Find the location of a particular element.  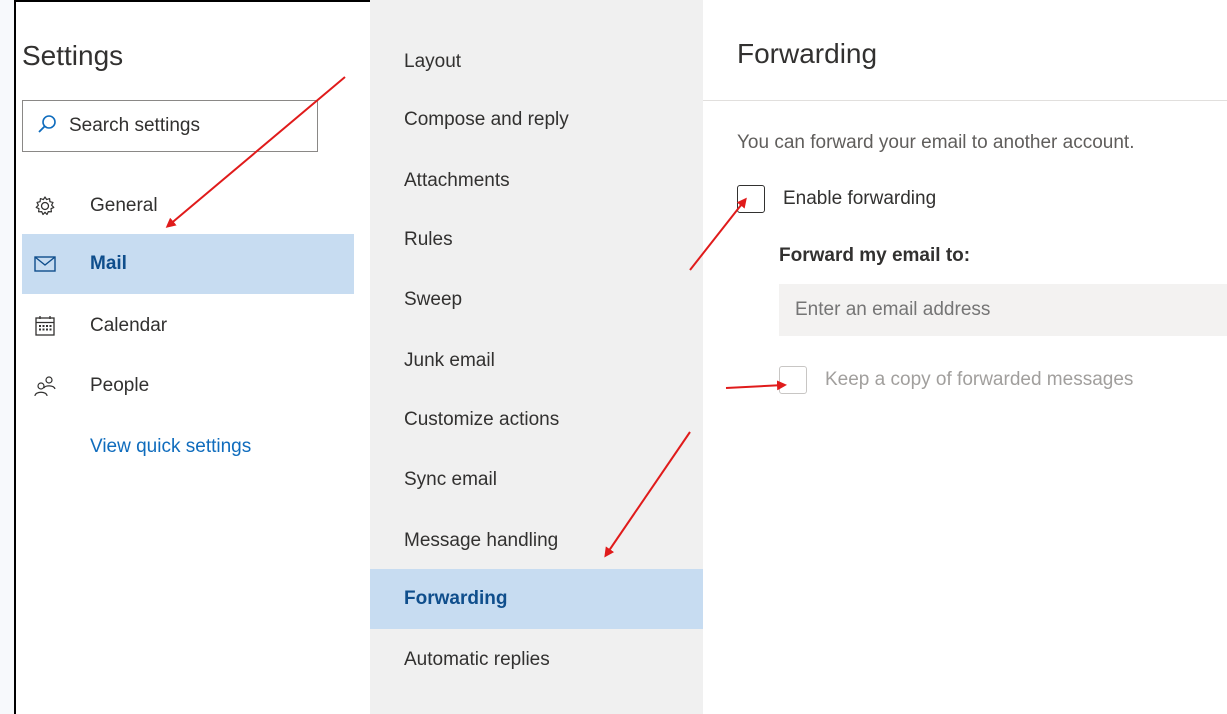

menu-item-automatic-replies: Automatic replies is located at coordinates (536, 660).